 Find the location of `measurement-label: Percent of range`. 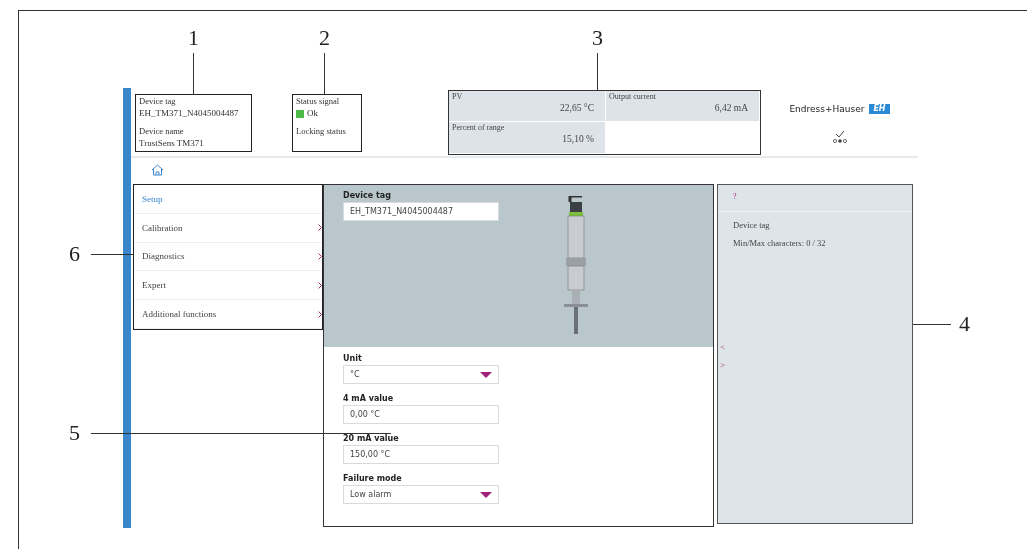

measurement-label: Percent of range is located at coordinates (479, 127).